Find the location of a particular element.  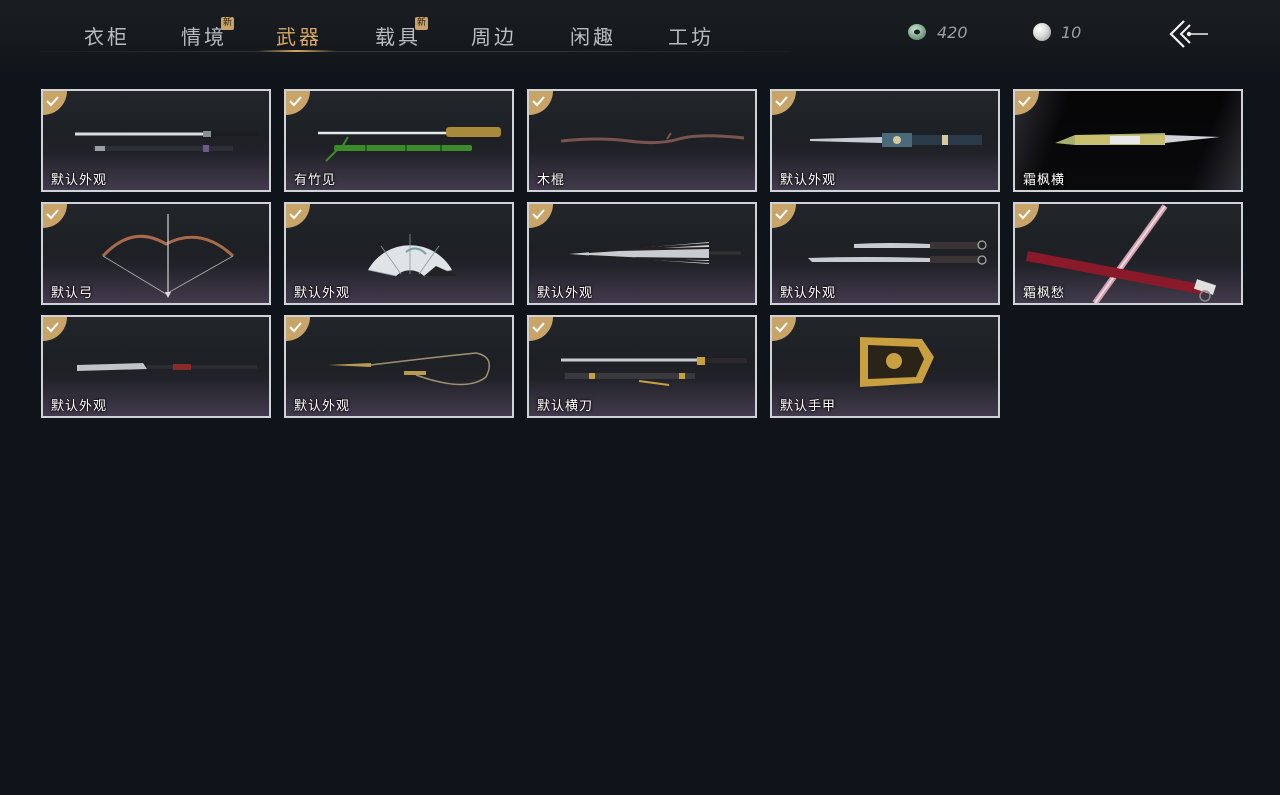

back-button is located at coordinates (1188, 34).